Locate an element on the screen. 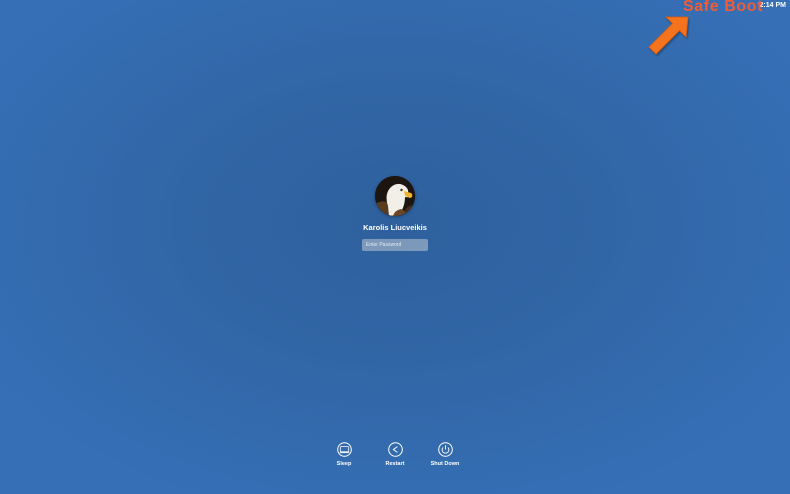  sleep-button: Sleep is located at coordinates (344, 454).